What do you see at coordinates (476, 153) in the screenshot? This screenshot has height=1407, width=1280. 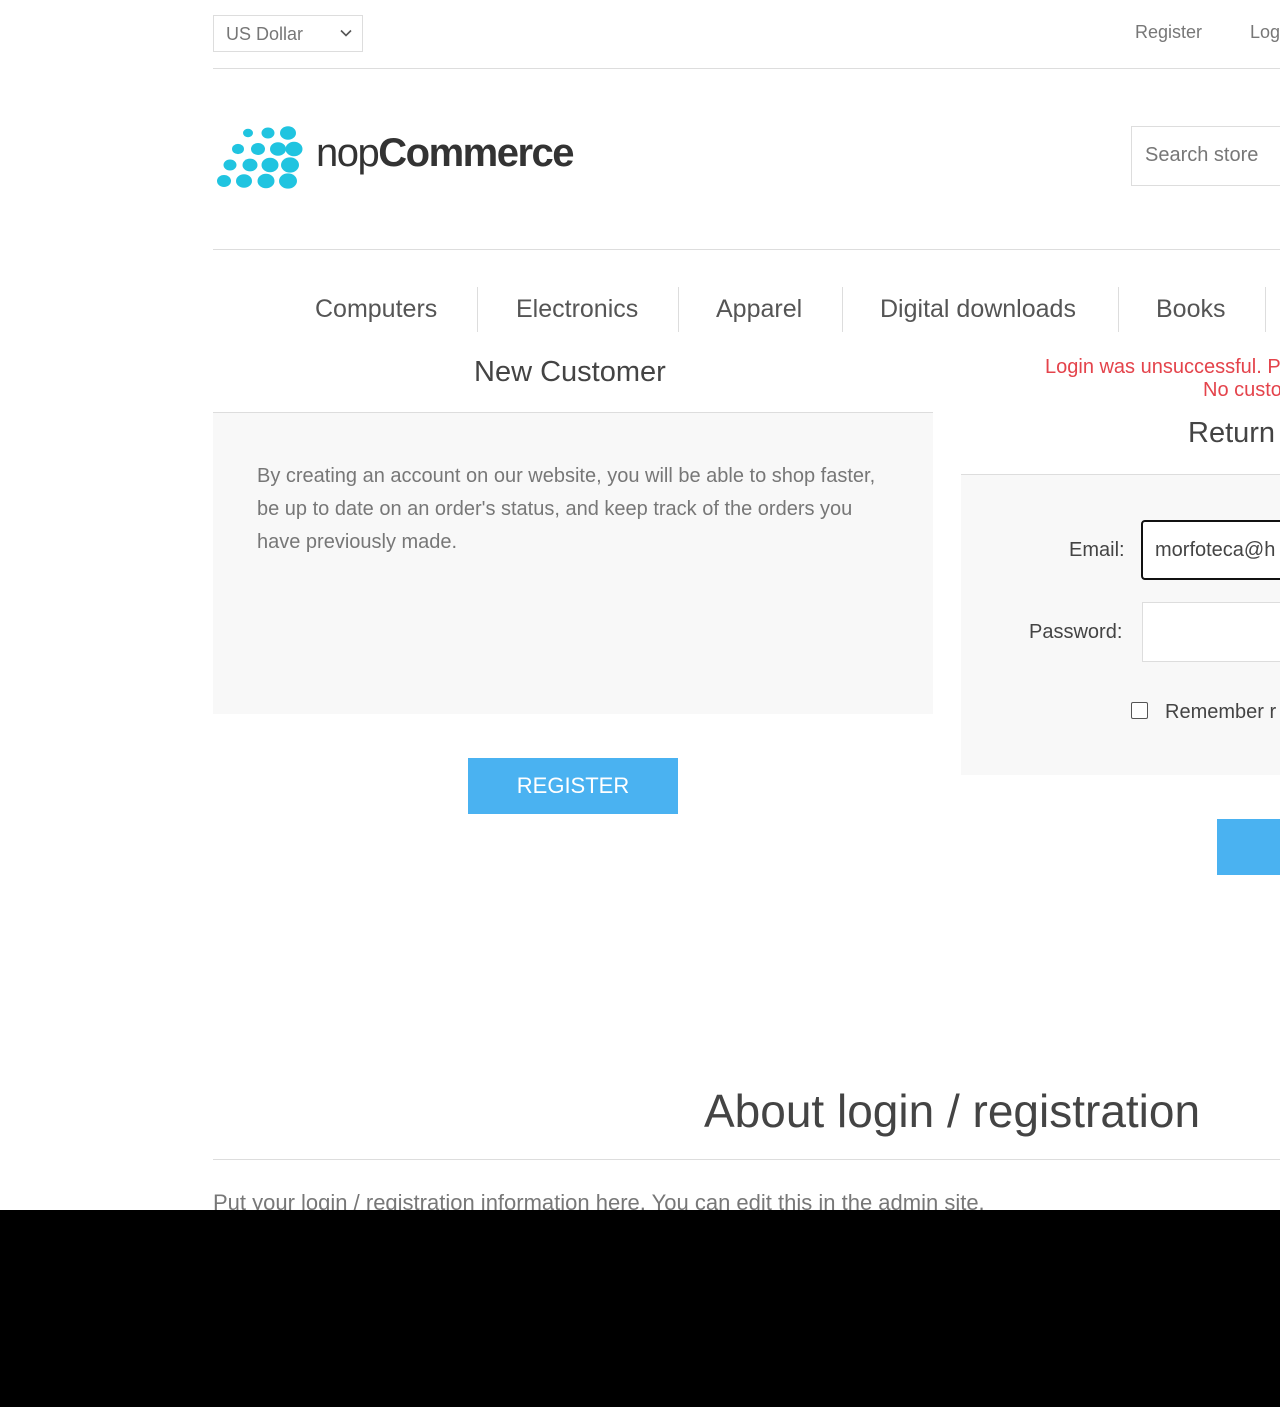 I see `logo-text-bold: Commerce` at bounding box center [476, 153].